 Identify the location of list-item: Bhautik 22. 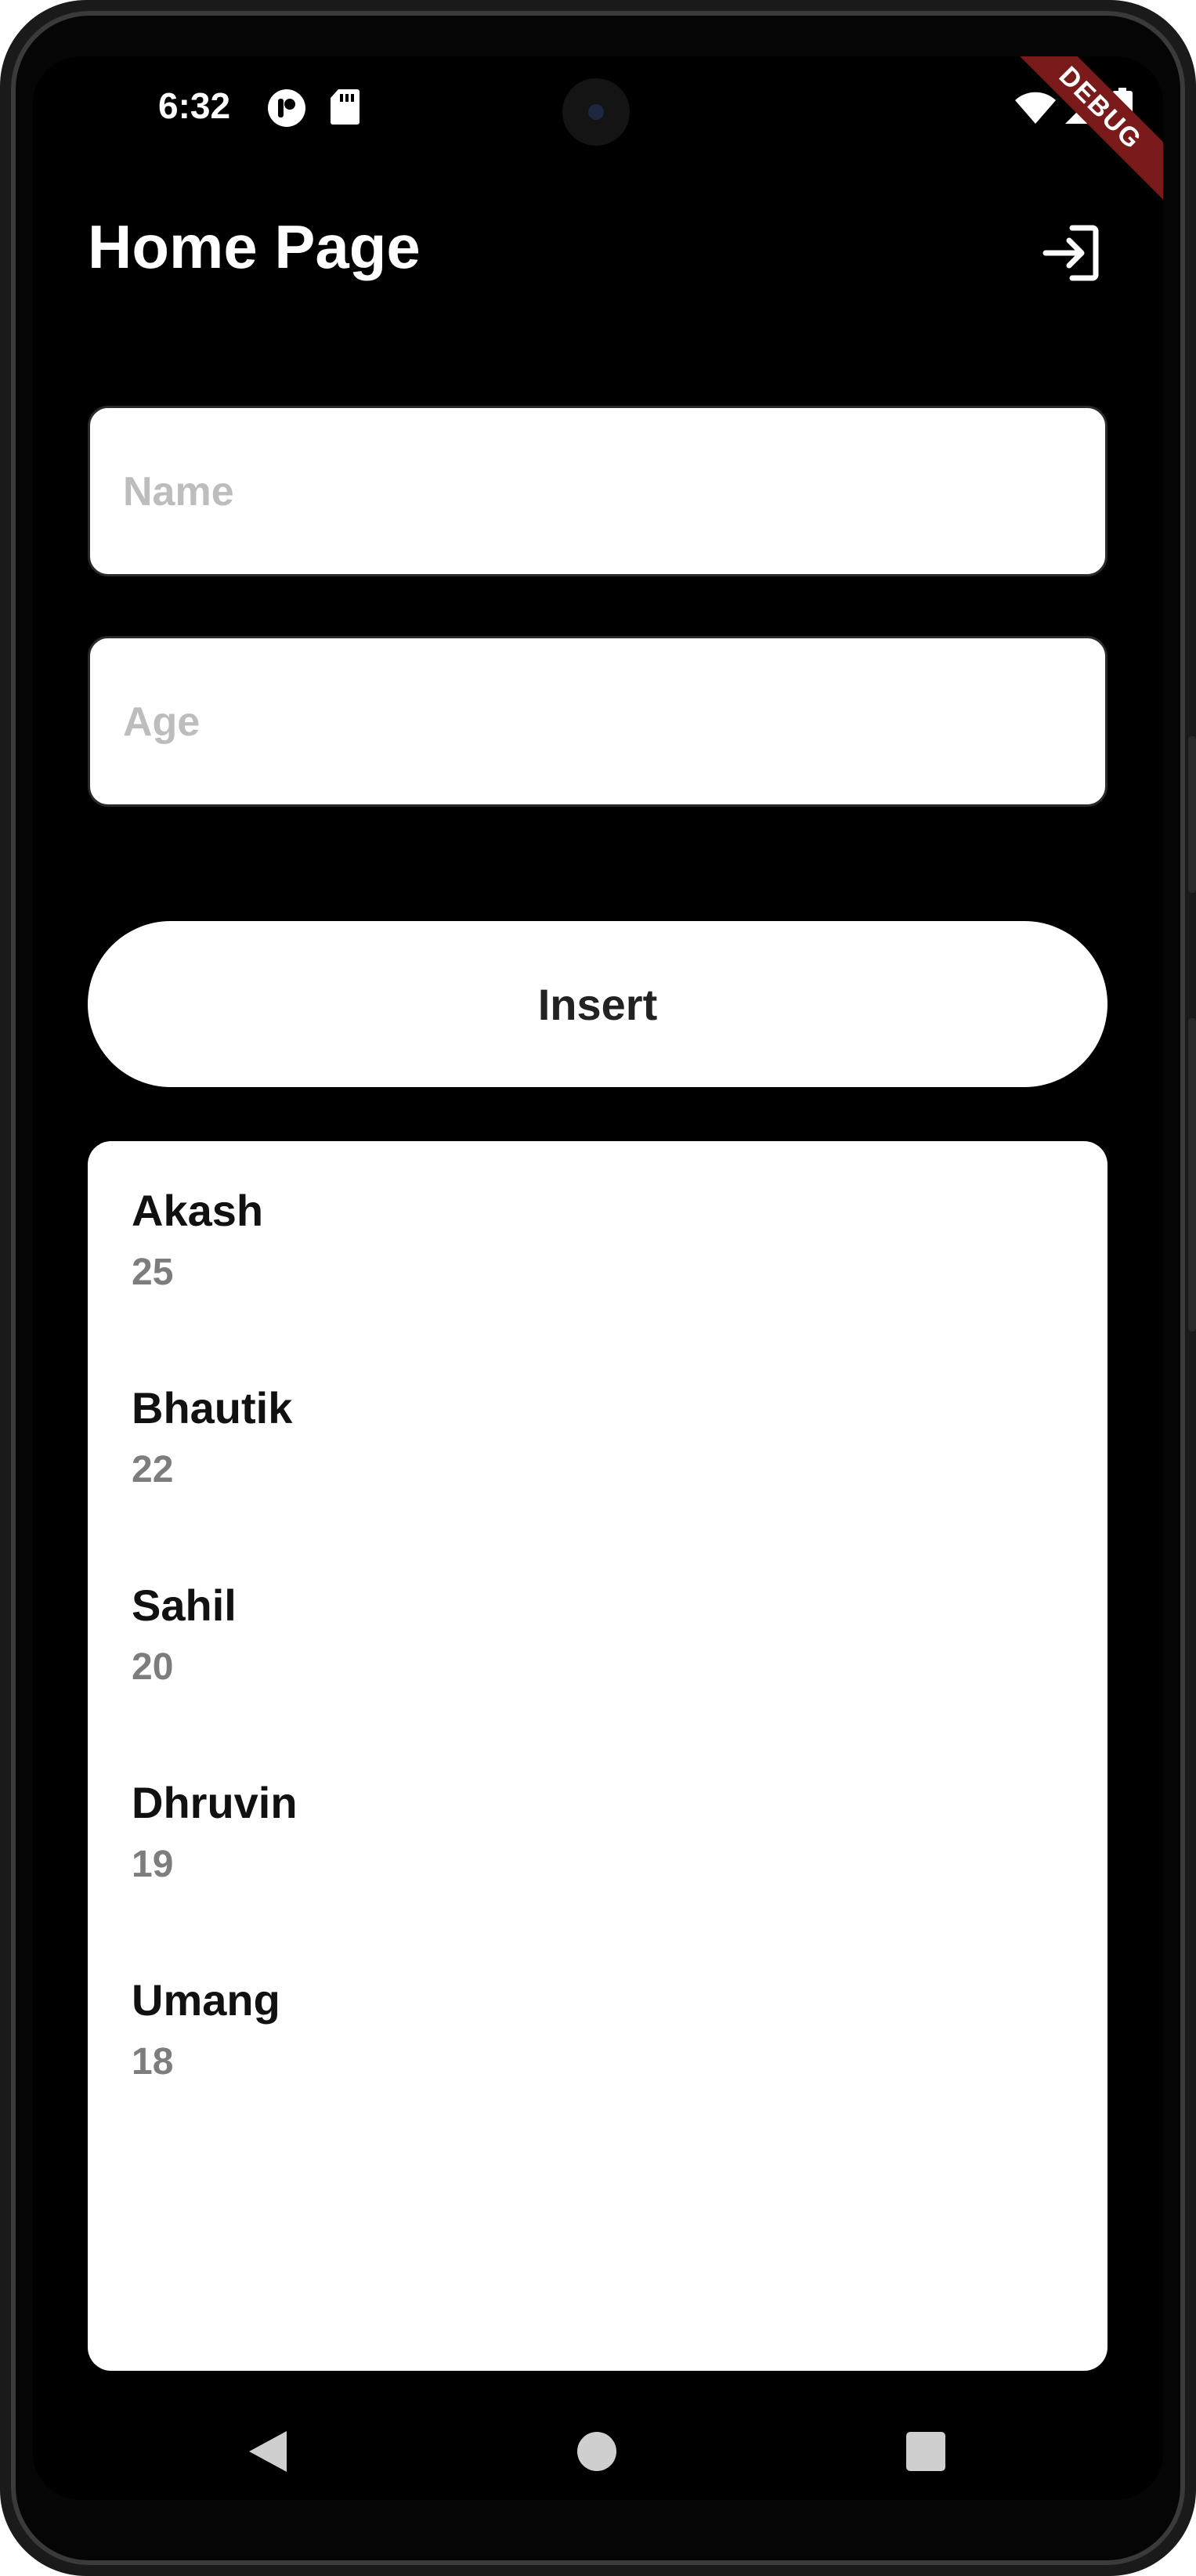
(598, 1460).